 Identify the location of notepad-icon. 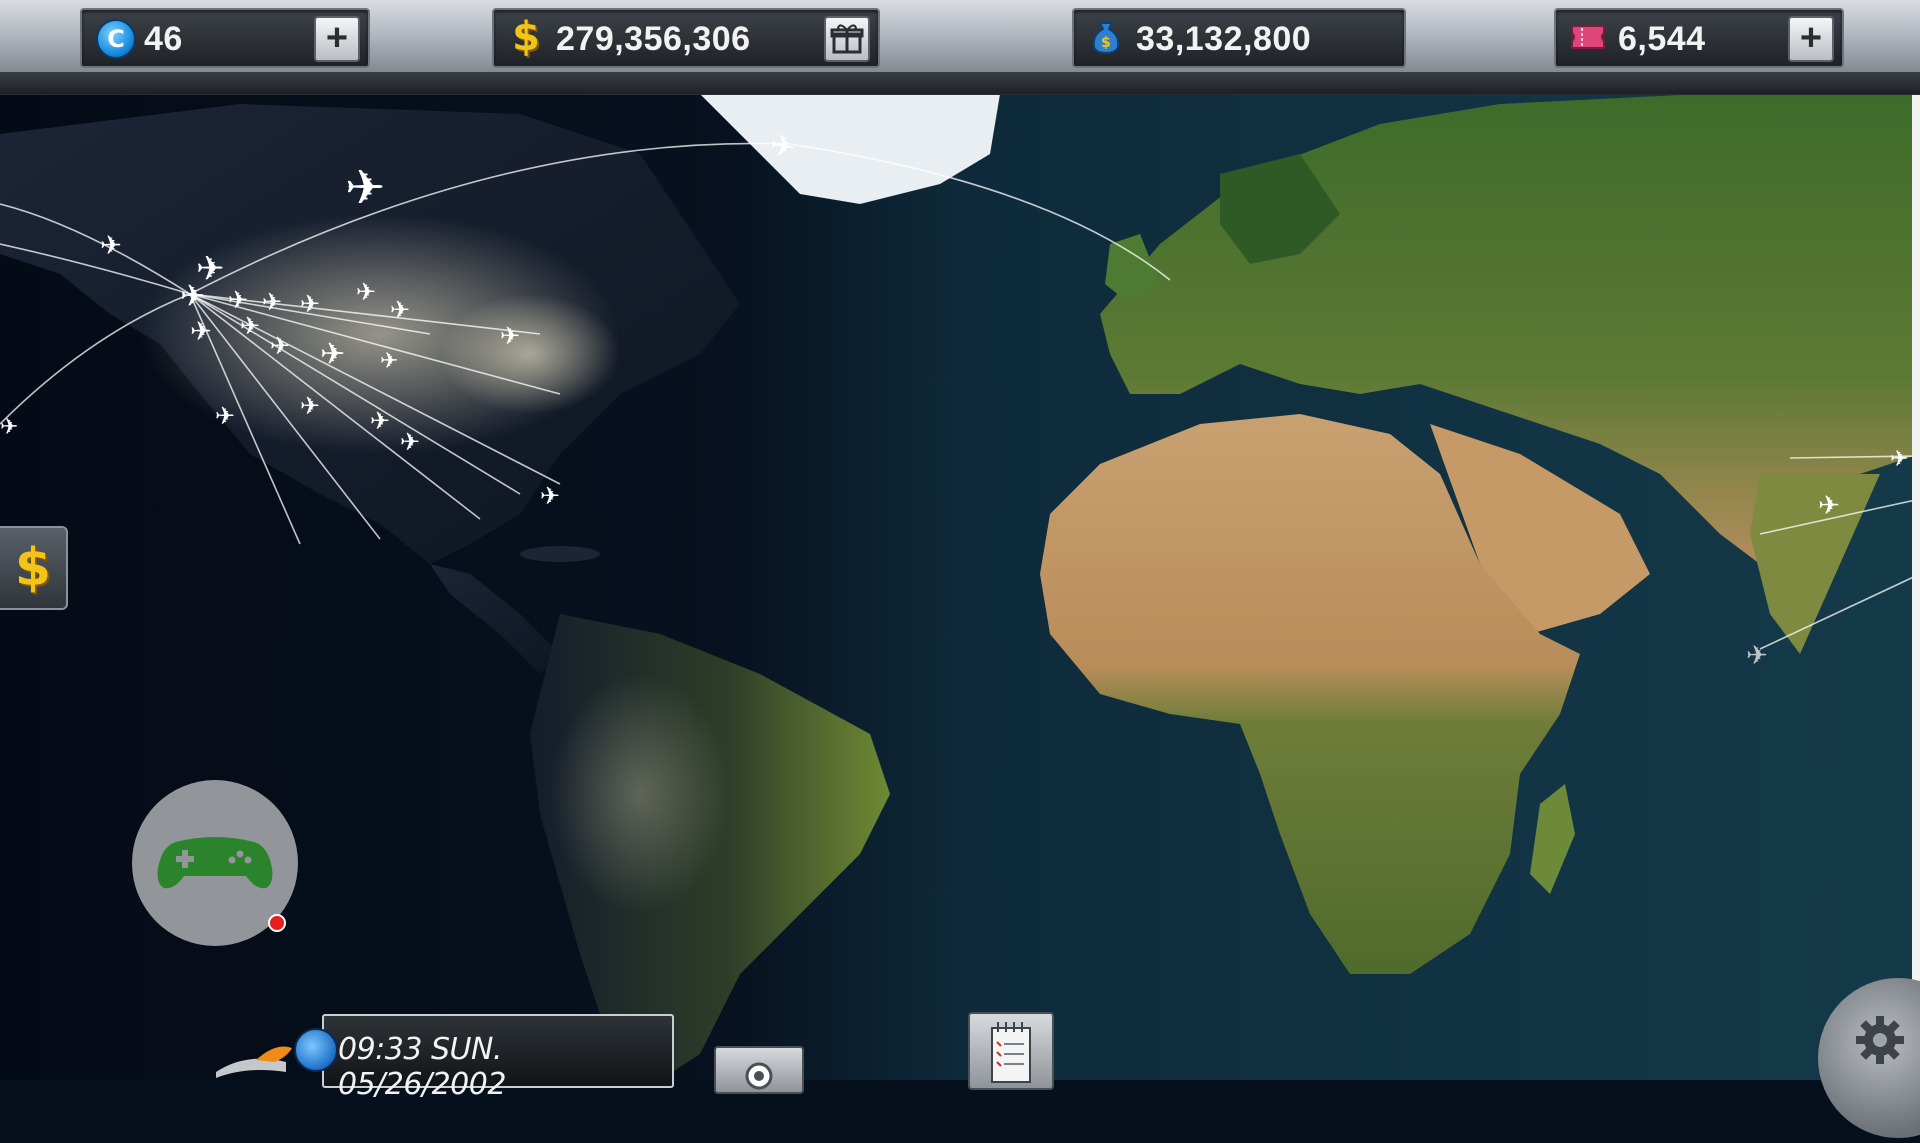
(1011, 1052).